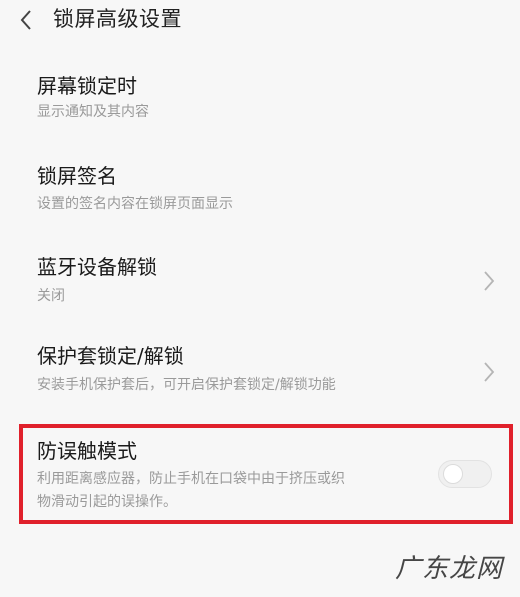 The image size is (520, 597). I want to click on anti-mistouch-toggle, so click(465, 474).